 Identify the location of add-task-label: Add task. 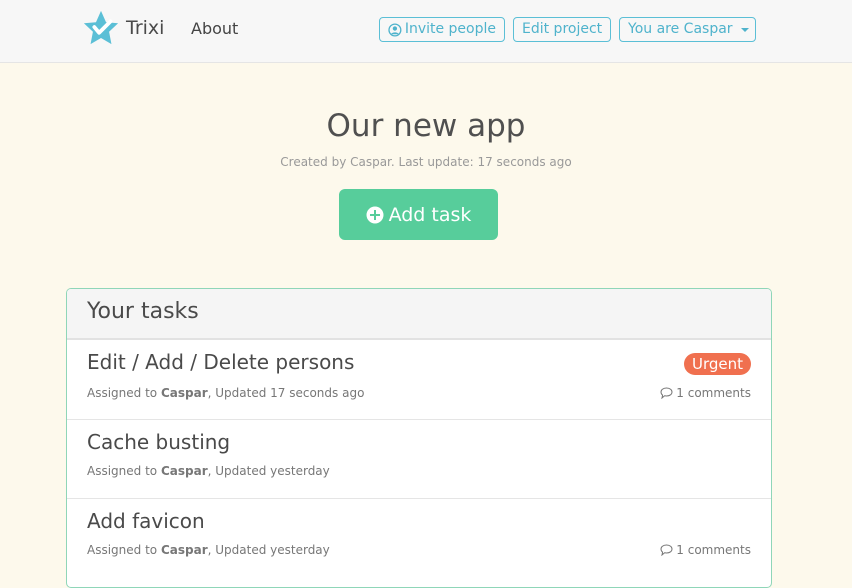
(430, 214).